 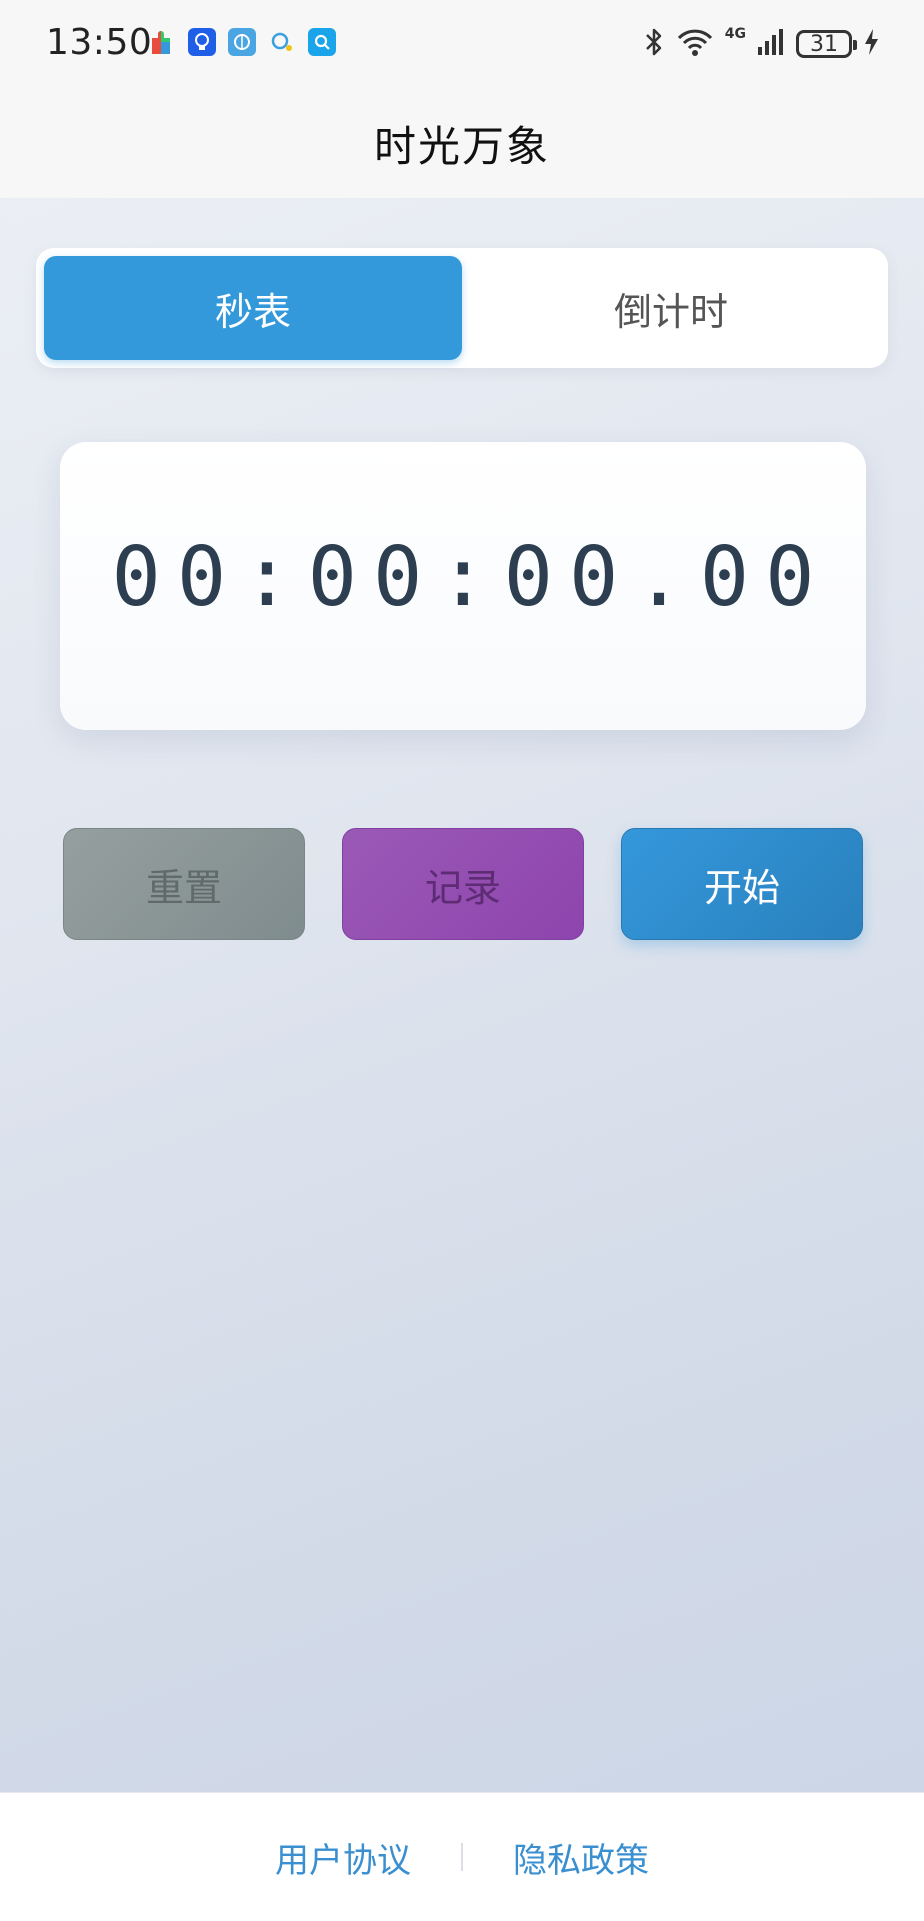 I want to click on puzzle-app-icon, so click(x=162, y=42).